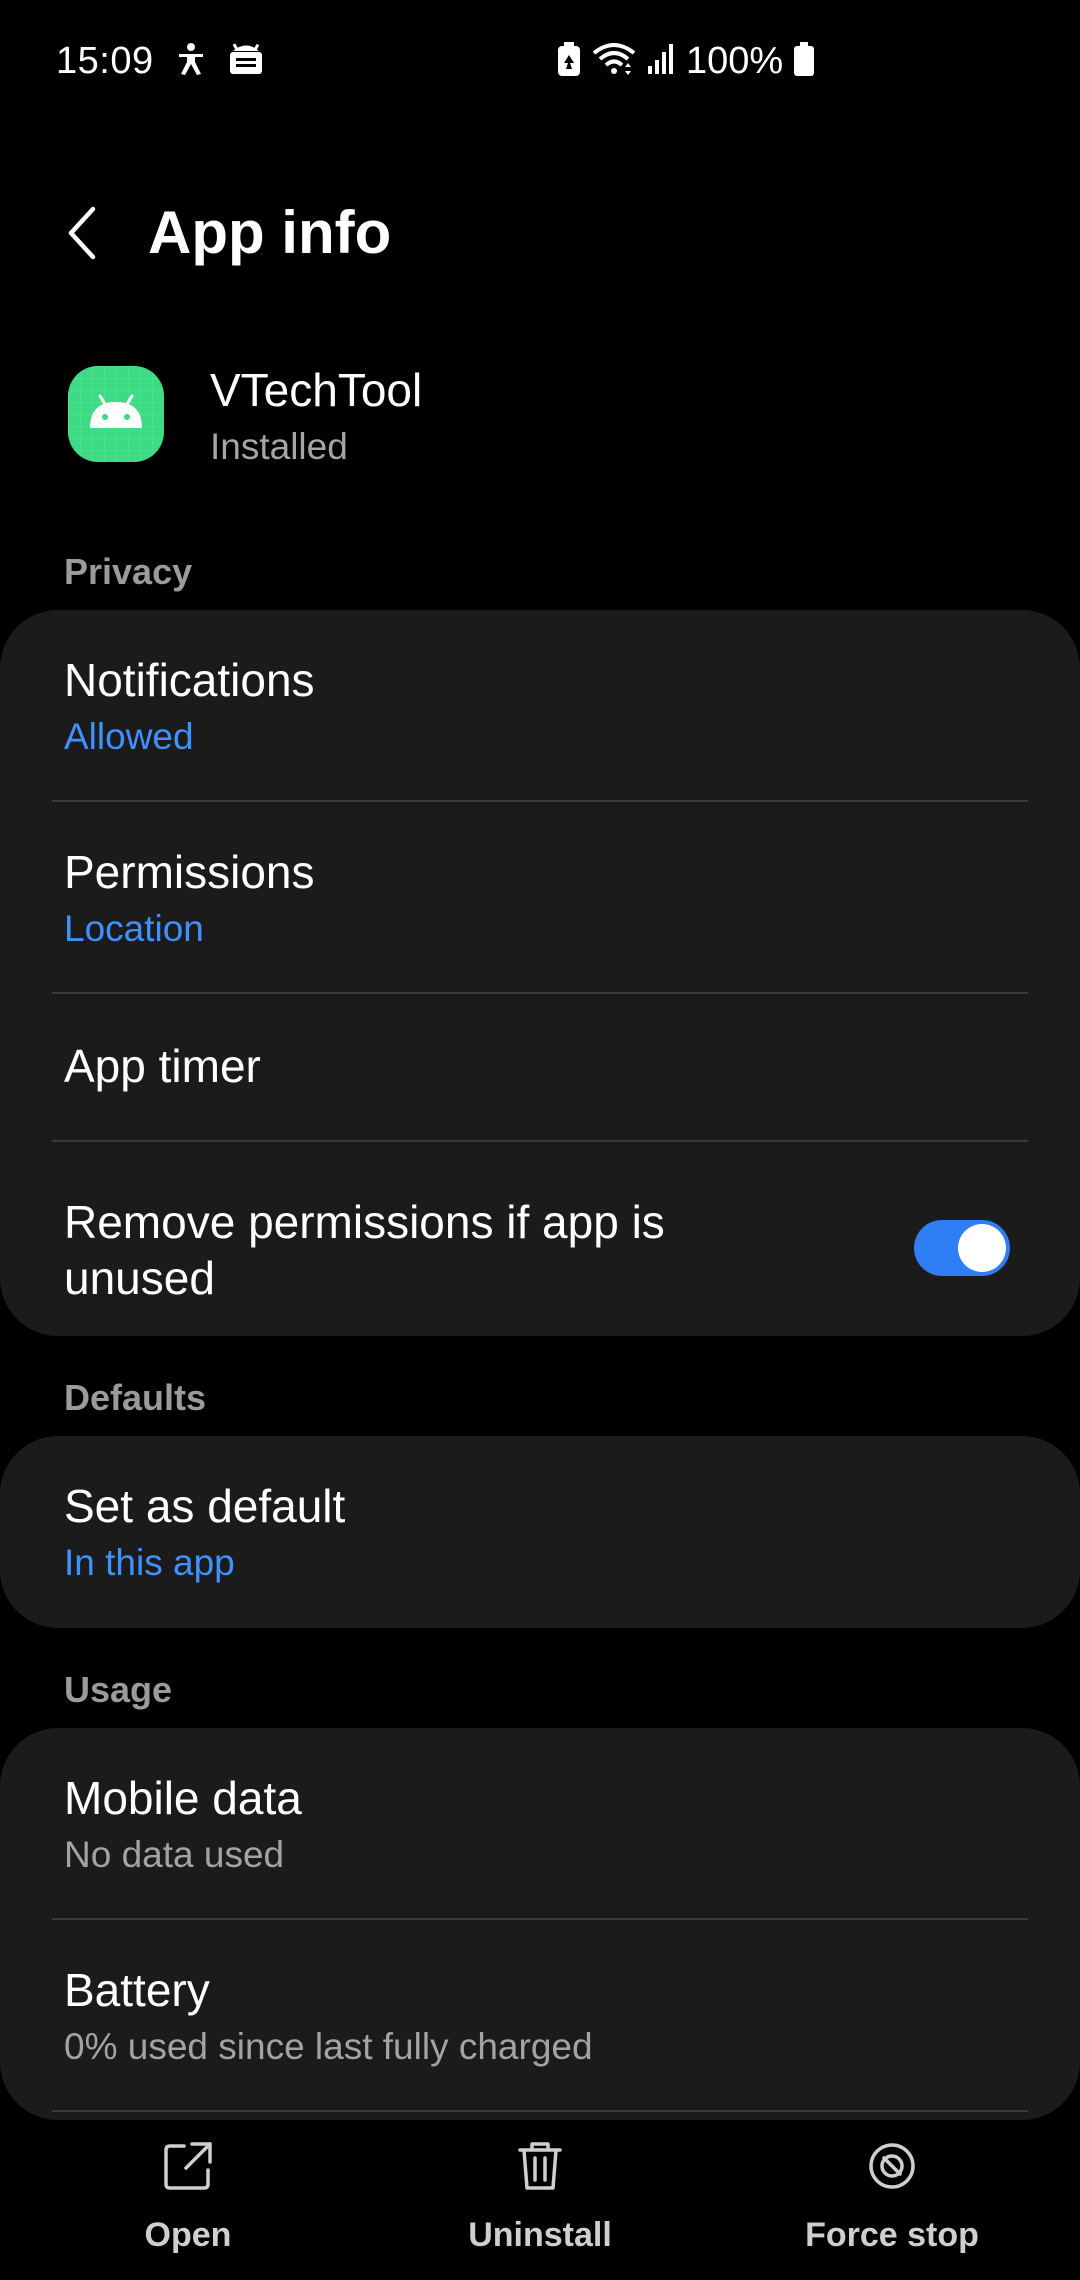  Describe the element at coordinates (982, 1248) in the screenshot. I see `toggle-knob` at that location.